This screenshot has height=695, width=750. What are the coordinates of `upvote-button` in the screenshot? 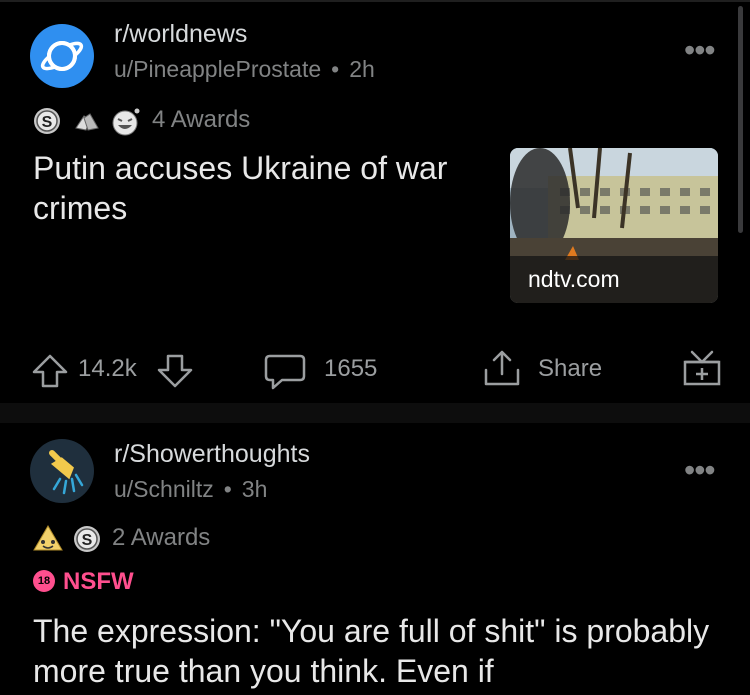 It's located at (50, 372).